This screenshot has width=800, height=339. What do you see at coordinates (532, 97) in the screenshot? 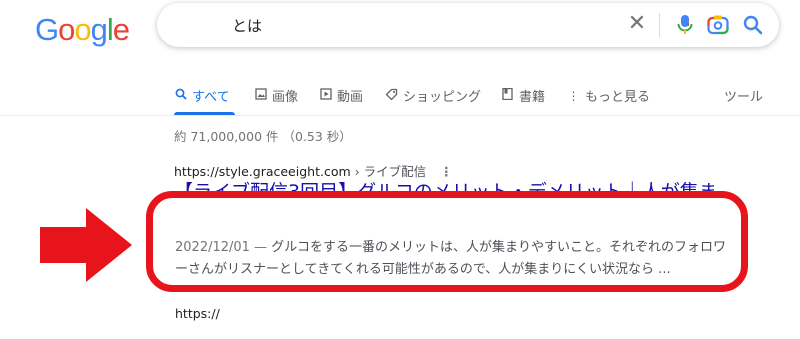
I see `tab-label: 書籍` at bounding box center [532, 97].